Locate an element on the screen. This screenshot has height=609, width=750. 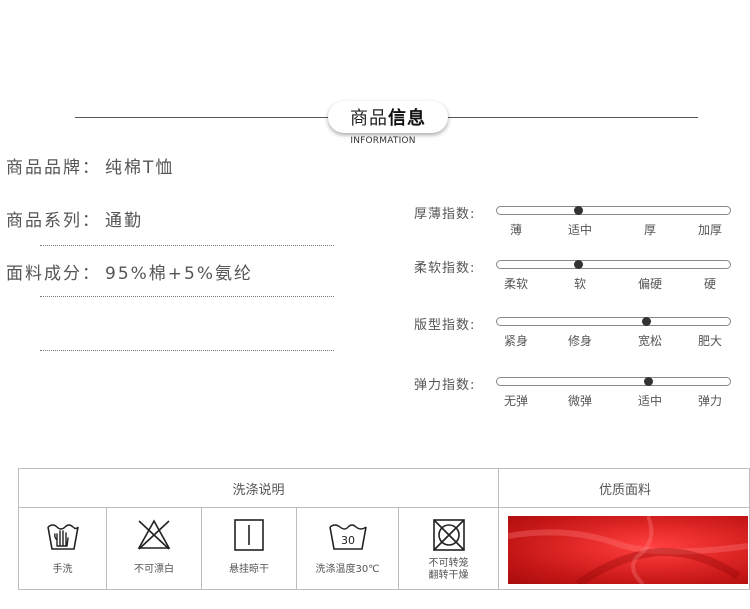
index-tick: 薄 is located at coordinates (516, 230).